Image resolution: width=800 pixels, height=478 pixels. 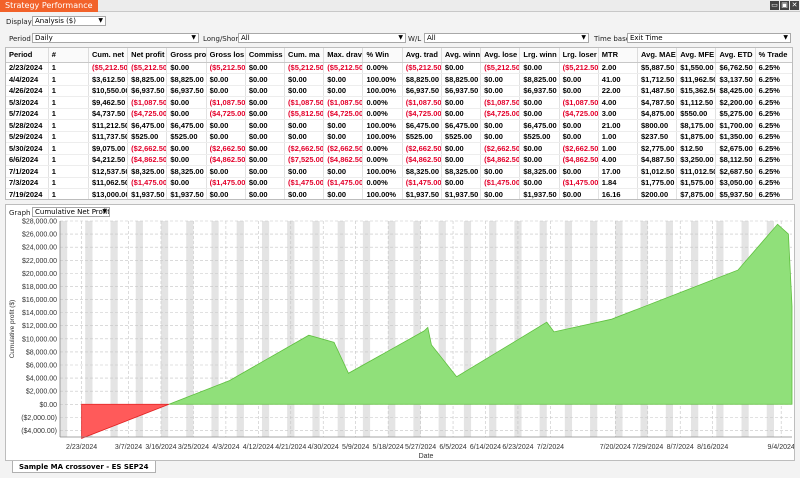 What do you see at coordinates (500, 55) in the screenshot?
I see `column-header: Avg. lose` at bounding box center [500, 55].